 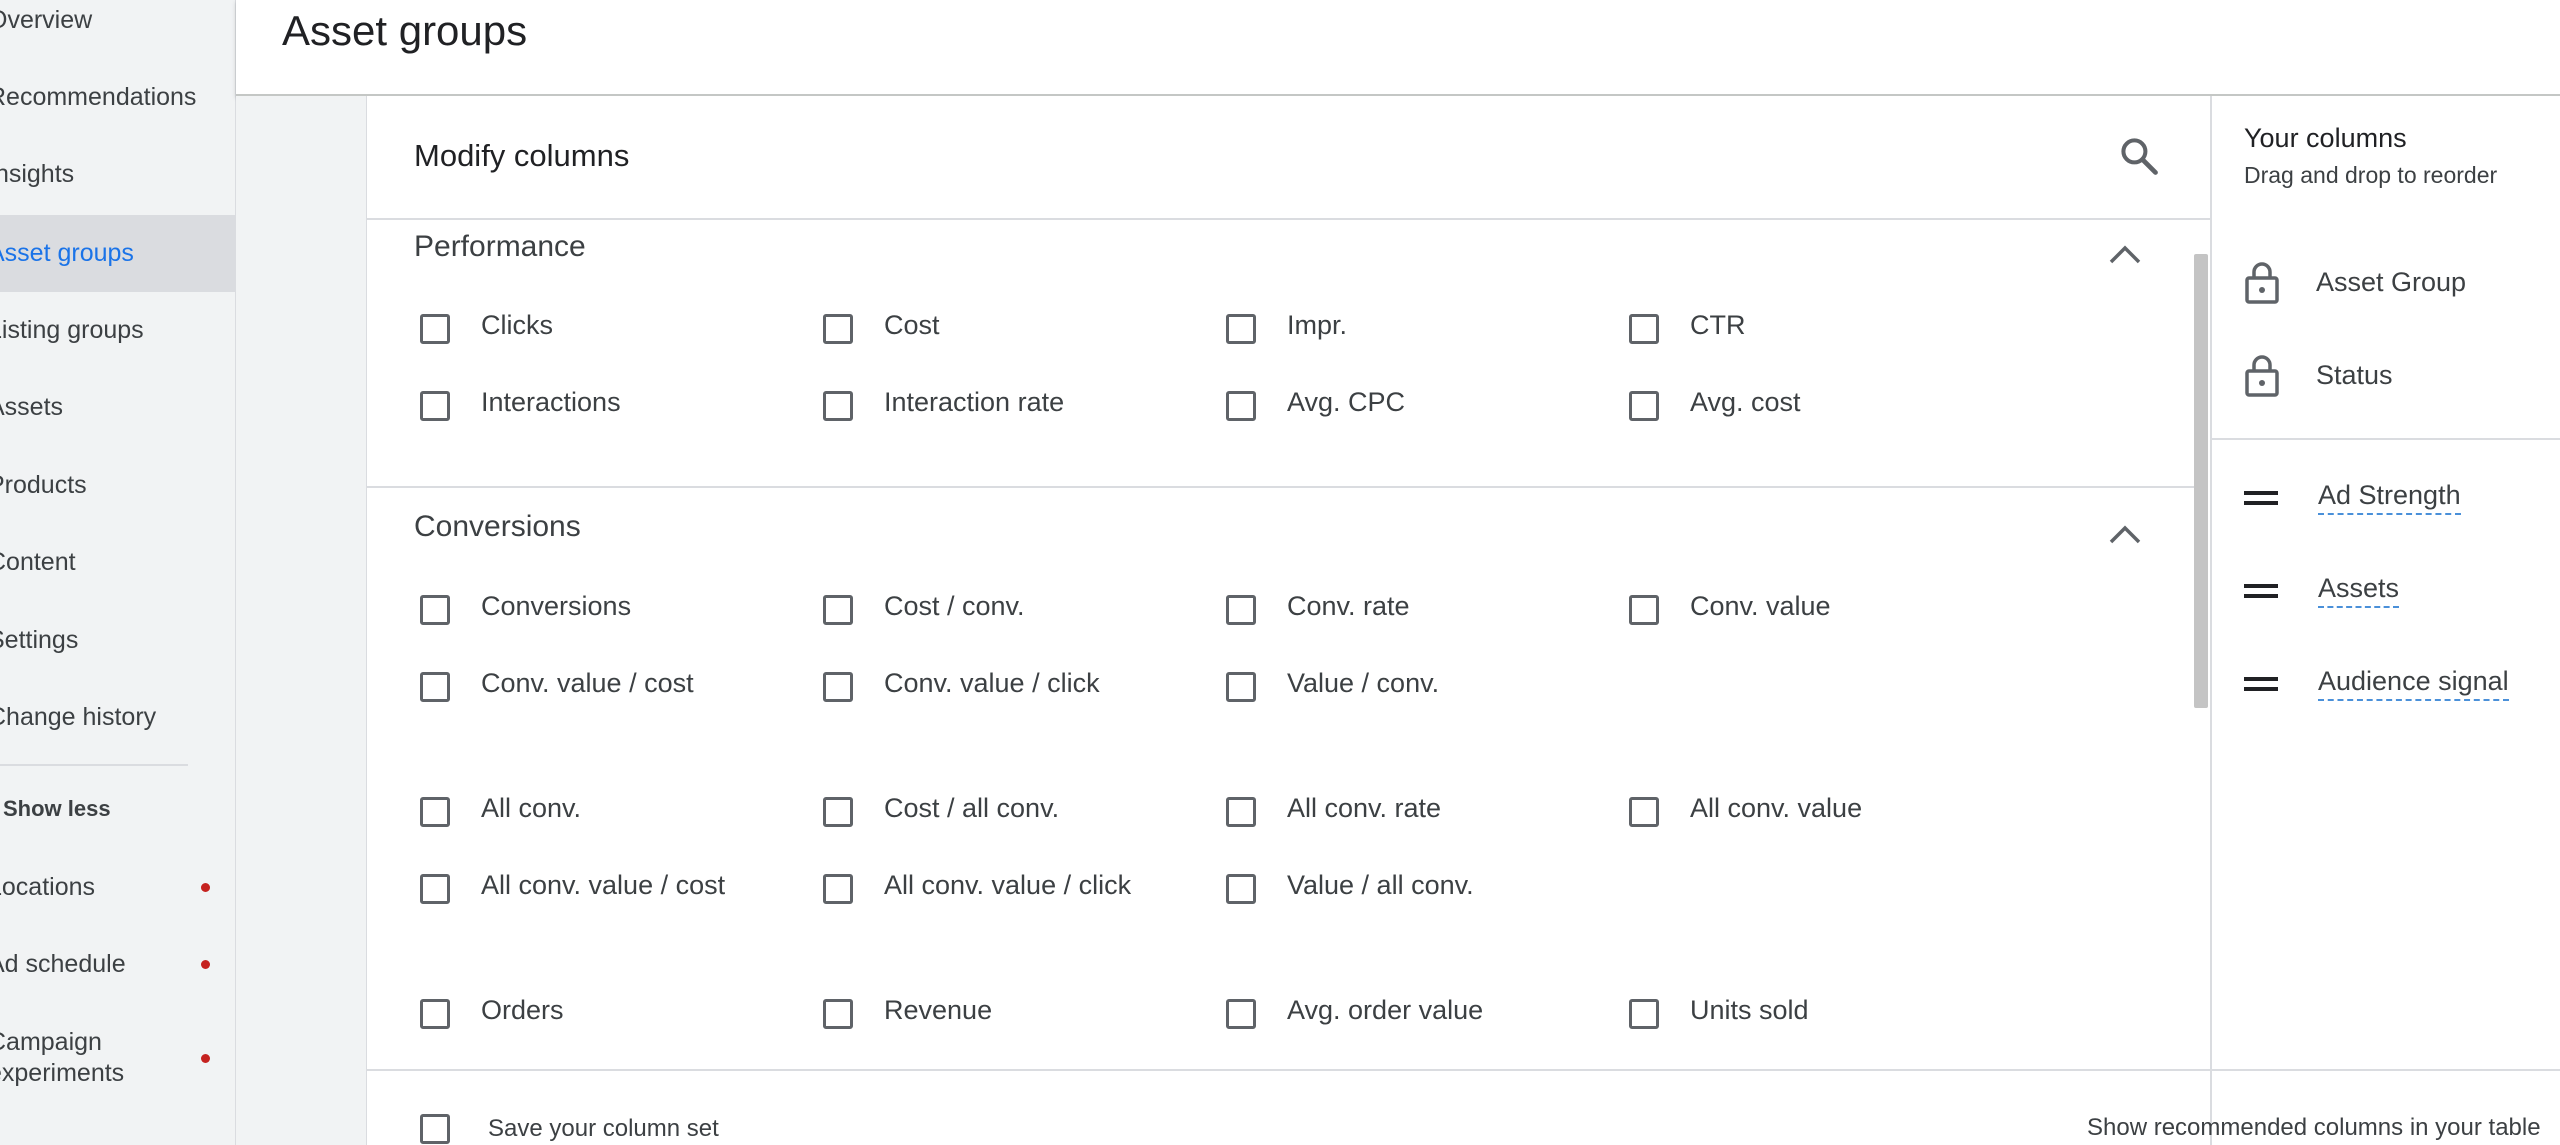 I want to click on panel-divider, so click(x=2211, y=620).